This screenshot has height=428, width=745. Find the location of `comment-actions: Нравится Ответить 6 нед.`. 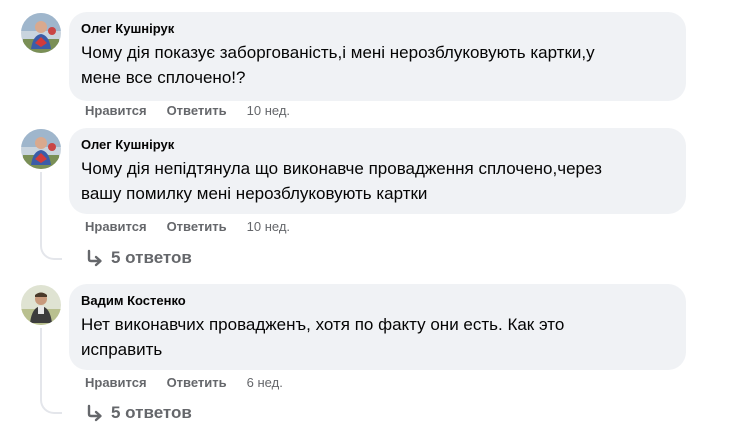

comment-actions: Нравится Ответить 6 нед. is located at coordinates (184, 383).